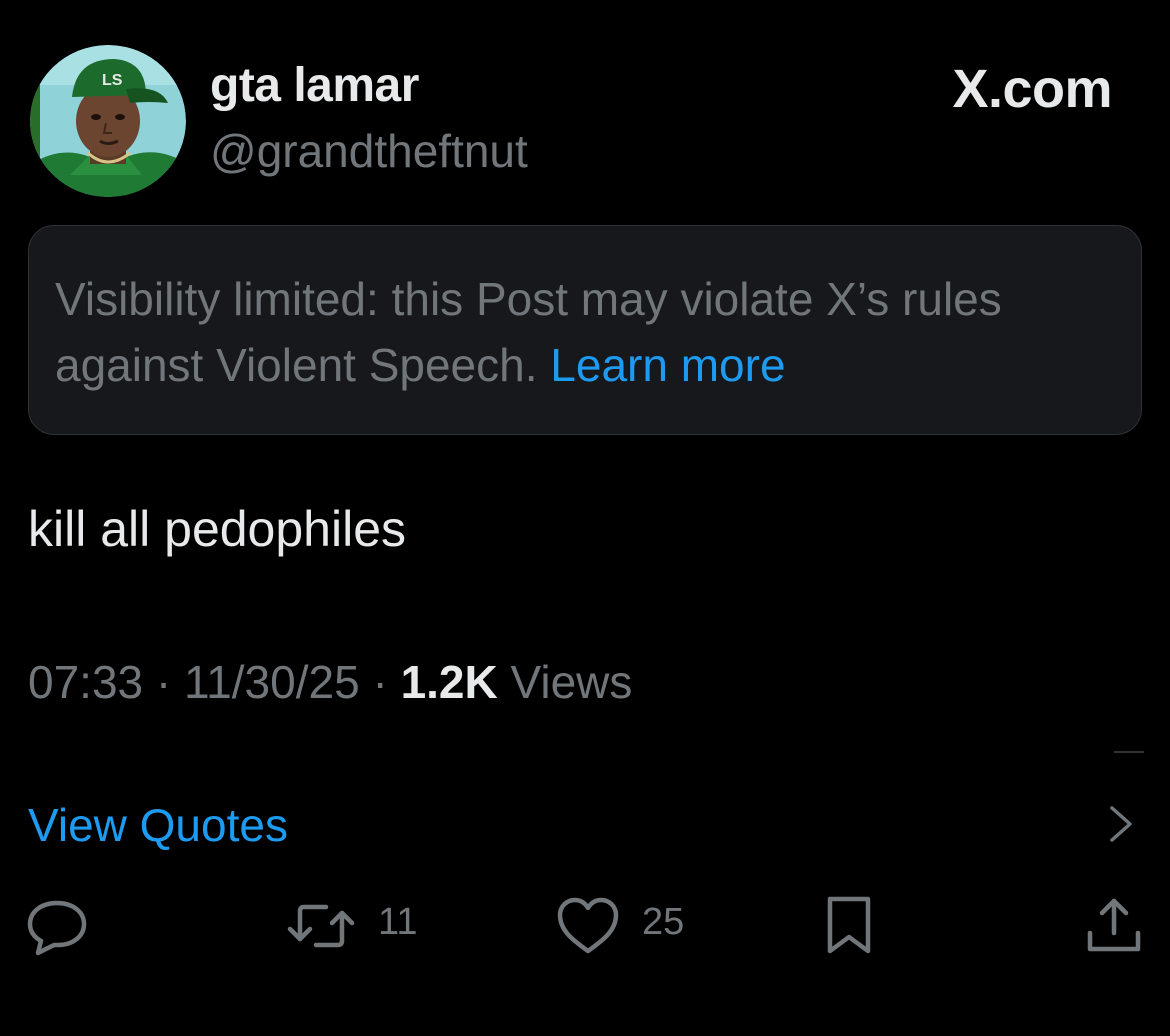 The image size is (1170, 1036). I want to click on user-handle: @grandtheftnut, so click(369, 151).